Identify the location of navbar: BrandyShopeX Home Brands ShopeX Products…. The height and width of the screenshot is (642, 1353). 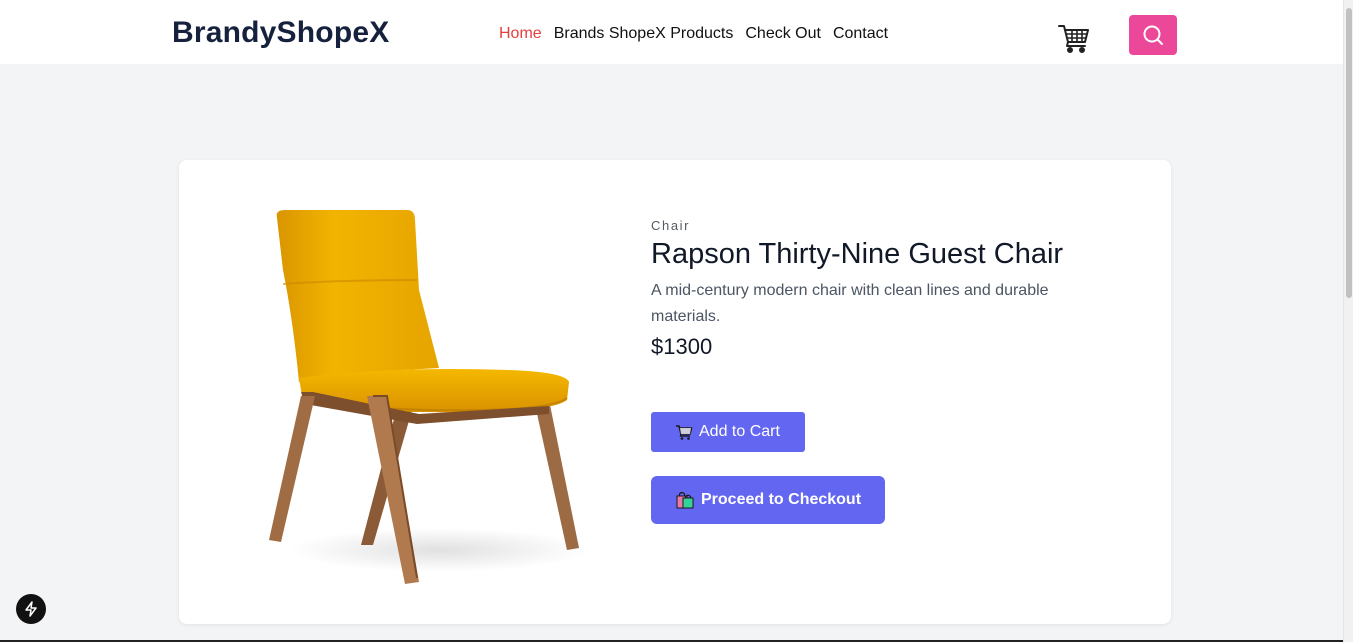
(671, 32).